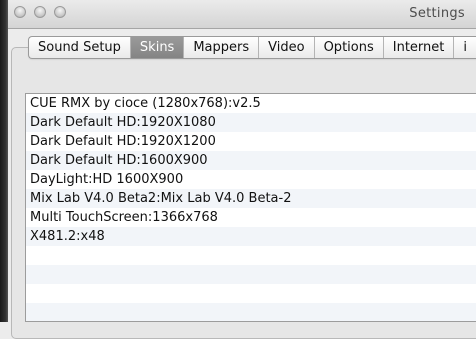  I want to click on tab-mappers: Mappers, so click(222, 47).